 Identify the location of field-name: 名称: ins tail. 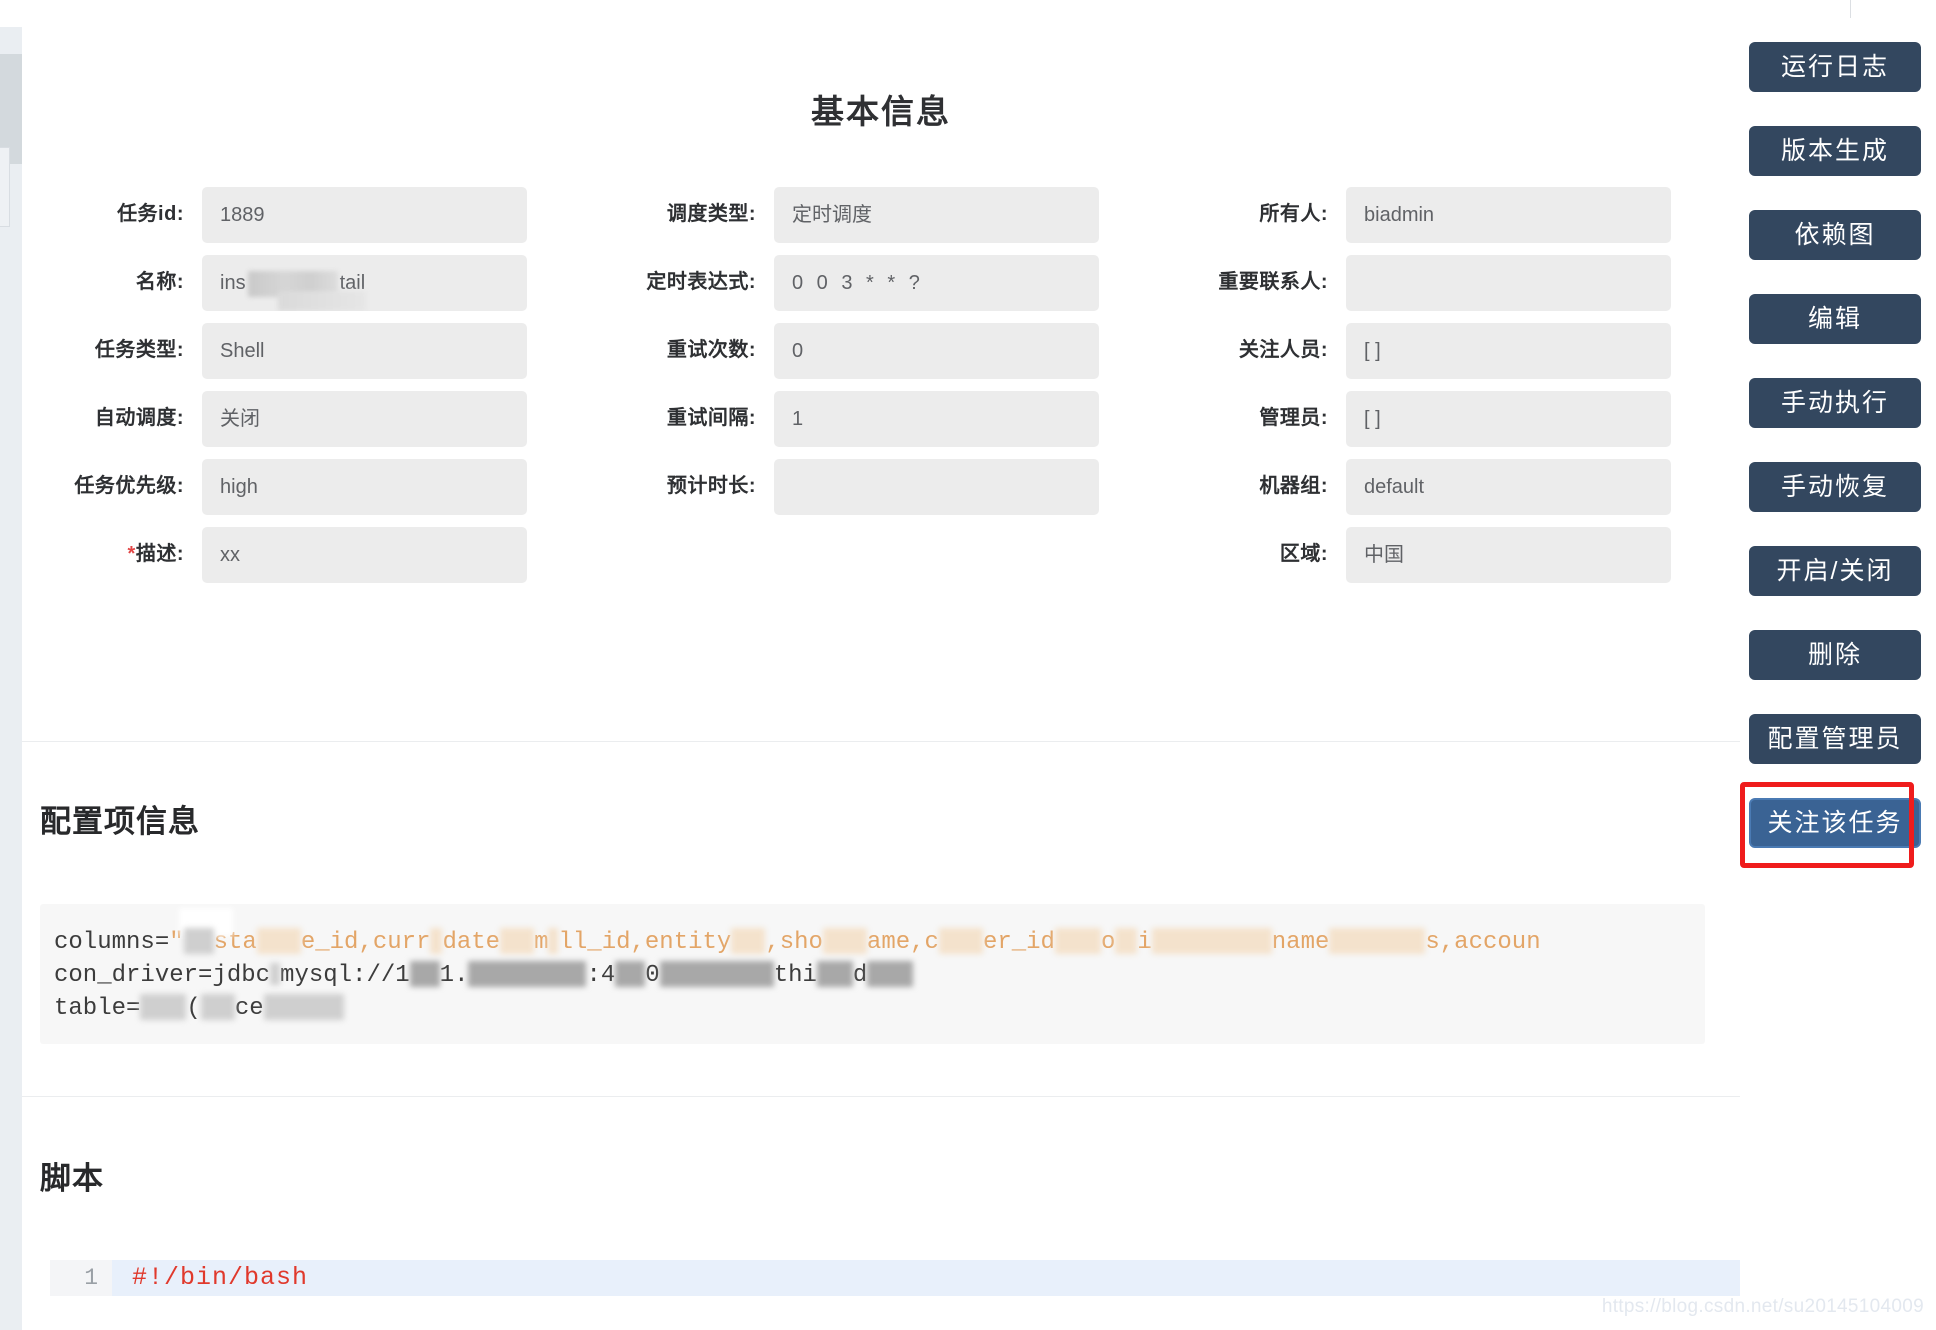
(308, 283).